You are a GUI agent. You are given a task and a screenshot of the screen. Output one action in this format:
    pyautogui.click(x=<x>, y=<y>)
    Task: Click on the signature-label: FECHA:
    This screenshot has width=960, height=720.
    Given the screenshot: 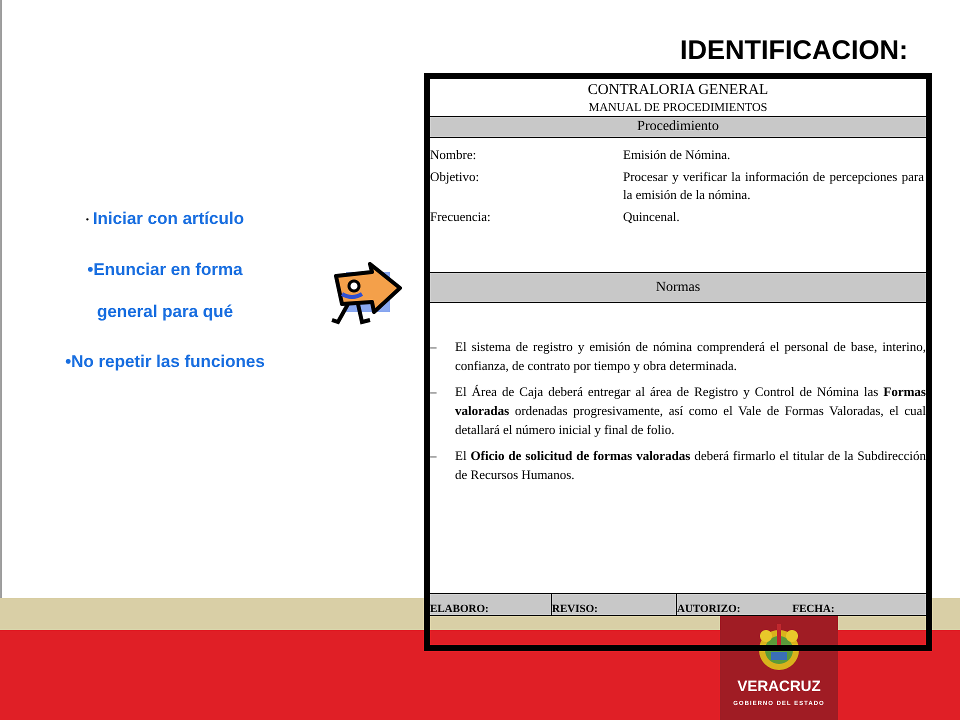 What is the action you would take?
    pyautogui.click(x=813, y=609)
    